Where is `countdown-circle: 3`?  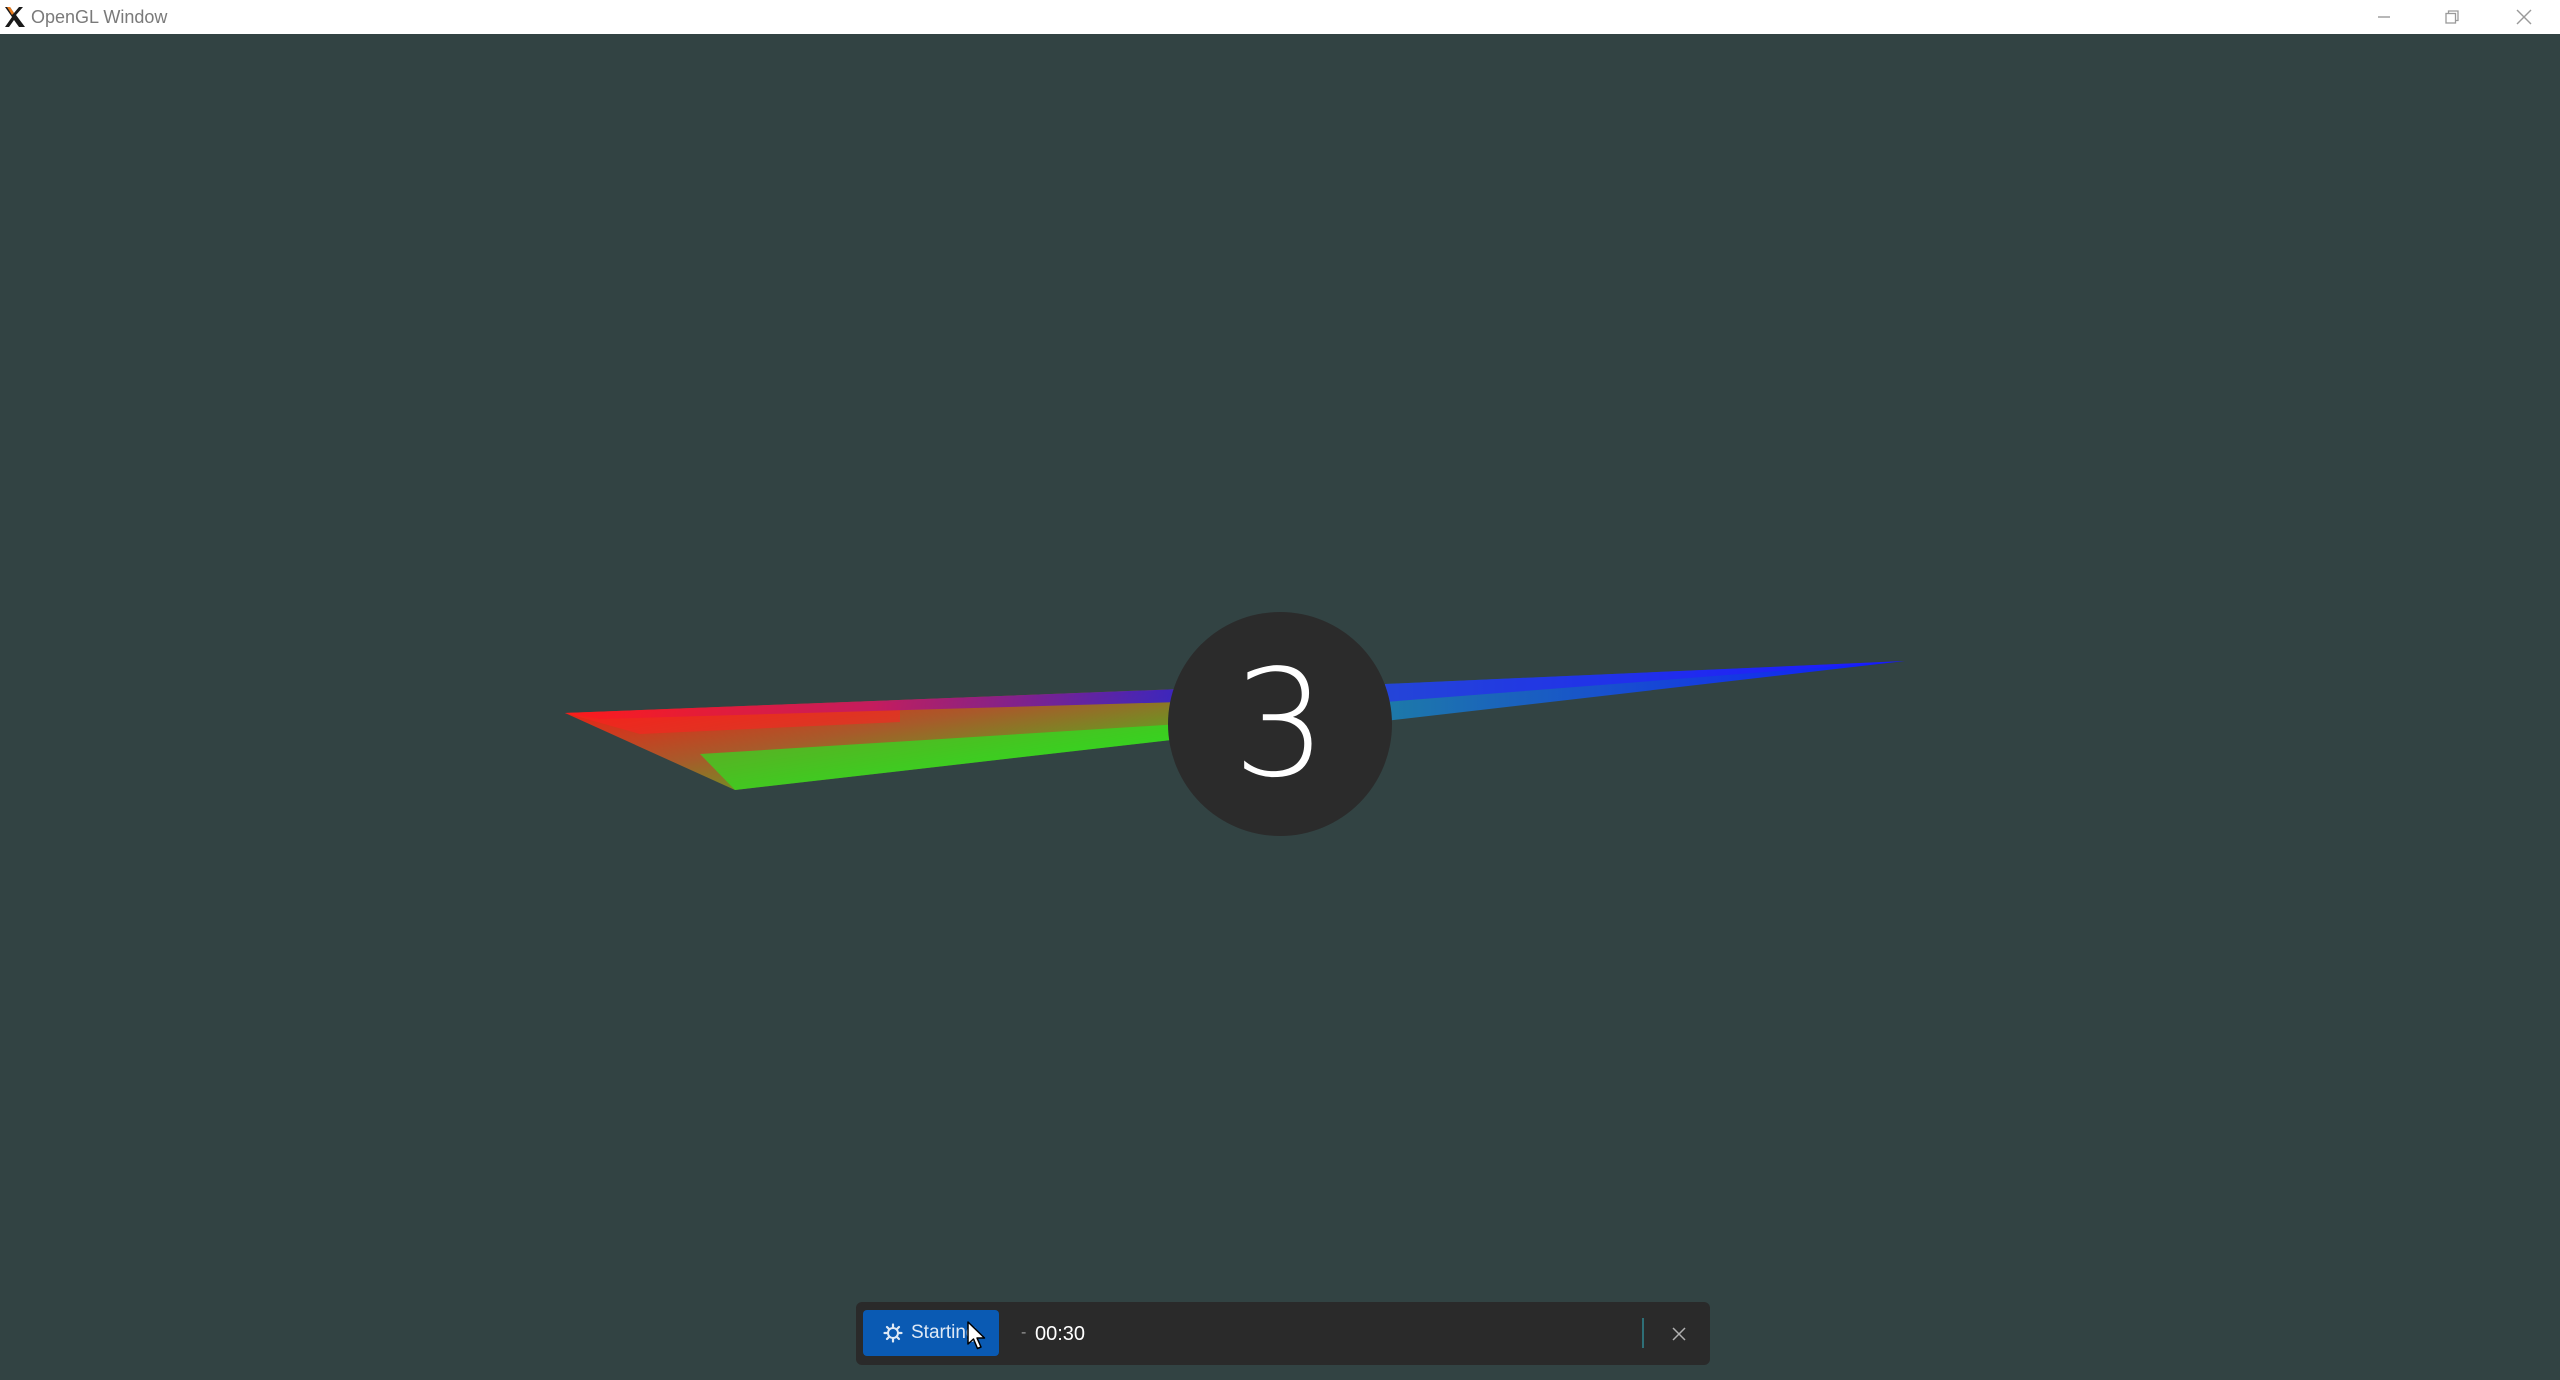 countdown-circle: 3 is located at coordinates (1280, 724).